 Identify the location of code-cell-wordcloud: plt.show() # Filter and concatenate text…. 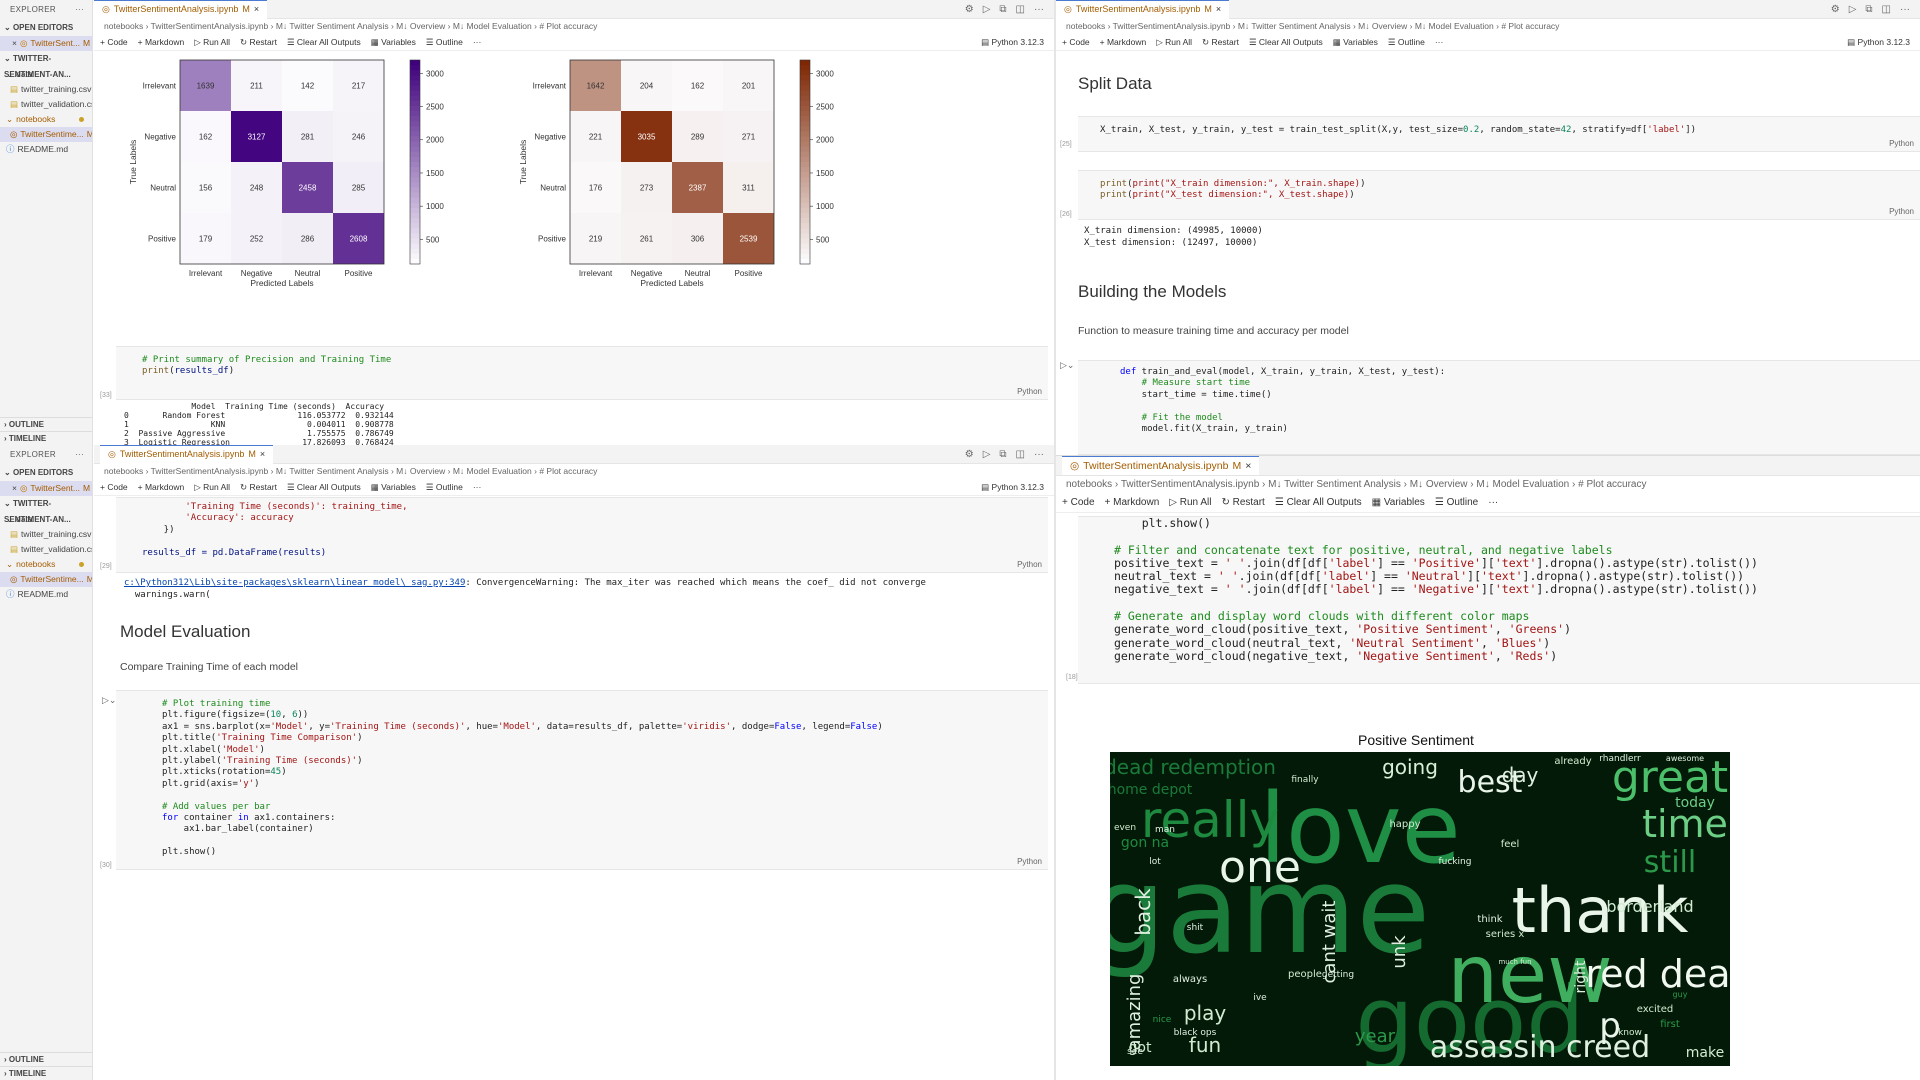
(1499, 600).